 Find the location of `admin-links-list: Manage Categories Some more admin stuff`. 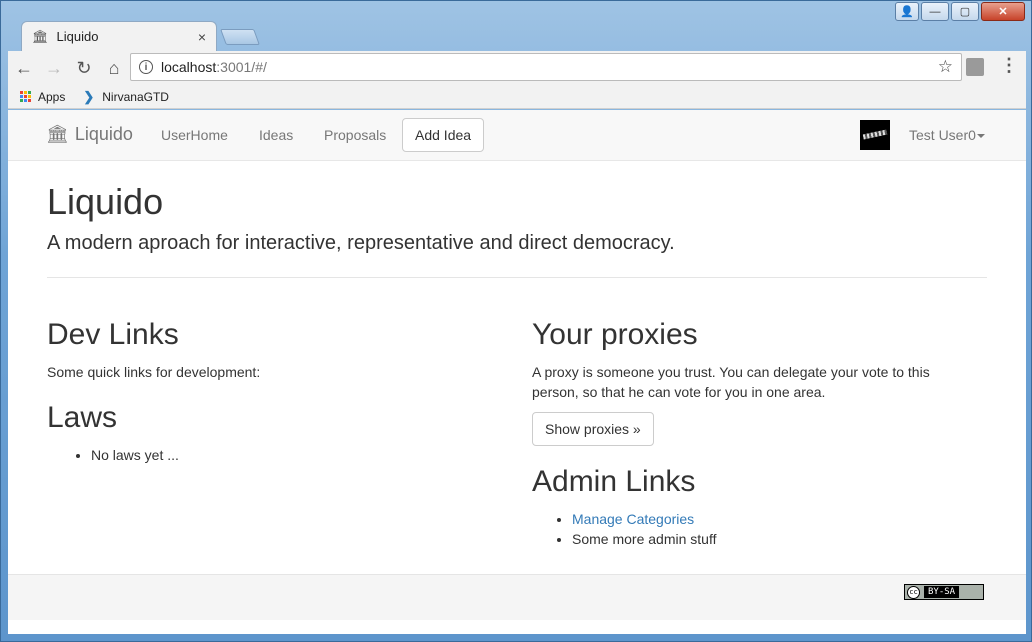

admin-links-list: Manage Categories Some more admin stuff is located at coordinates (624, 529).